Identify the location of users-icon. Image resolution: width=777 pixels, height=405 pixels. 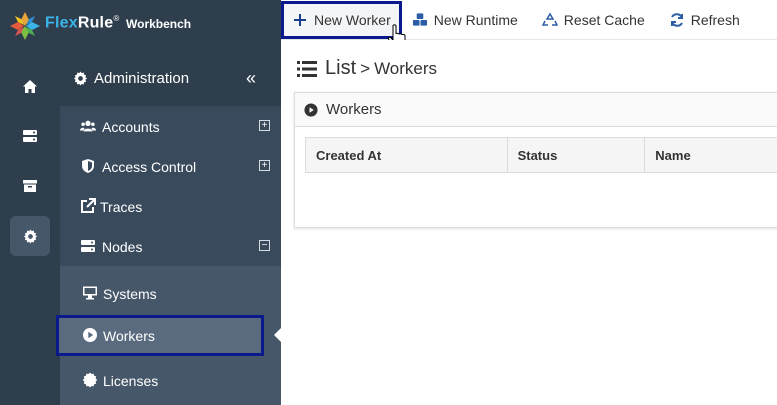
(88, 126).